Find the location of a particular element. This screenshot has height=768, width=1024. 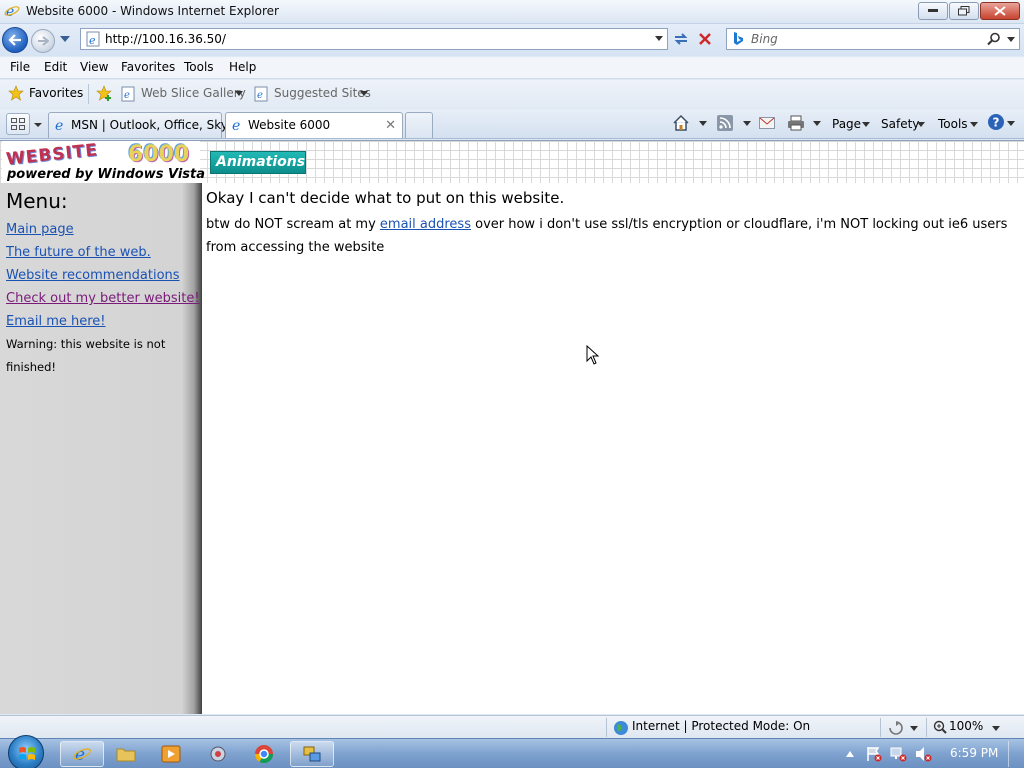

search-dropdown-icon is located at coordinates (1011, 39).